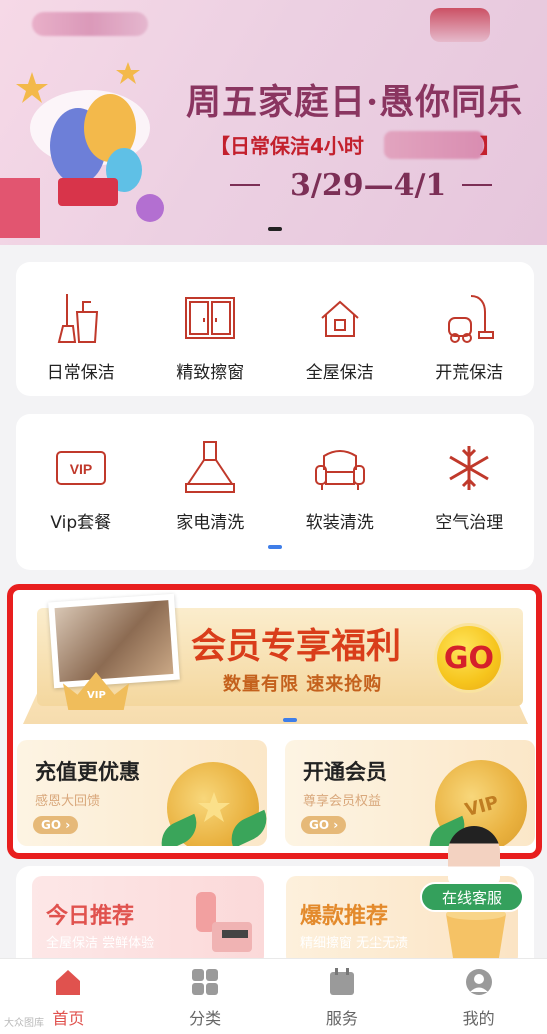 The height and width of the screenshot is (1034, 547). I want to click on category-air-treatment: 空气治理, so click(469, 486).